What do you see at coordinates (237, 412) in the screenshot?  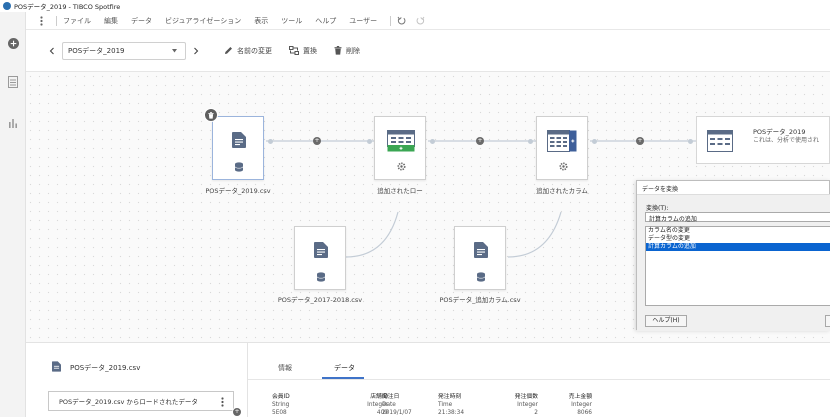 I see `add-source-icon: +` at bounding box center [237, 412].